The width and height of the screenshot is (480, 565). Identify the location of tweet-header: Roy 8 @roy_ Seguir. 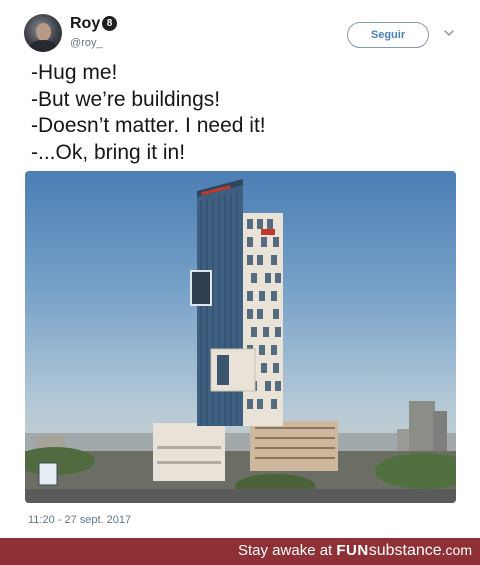
(240, 30).